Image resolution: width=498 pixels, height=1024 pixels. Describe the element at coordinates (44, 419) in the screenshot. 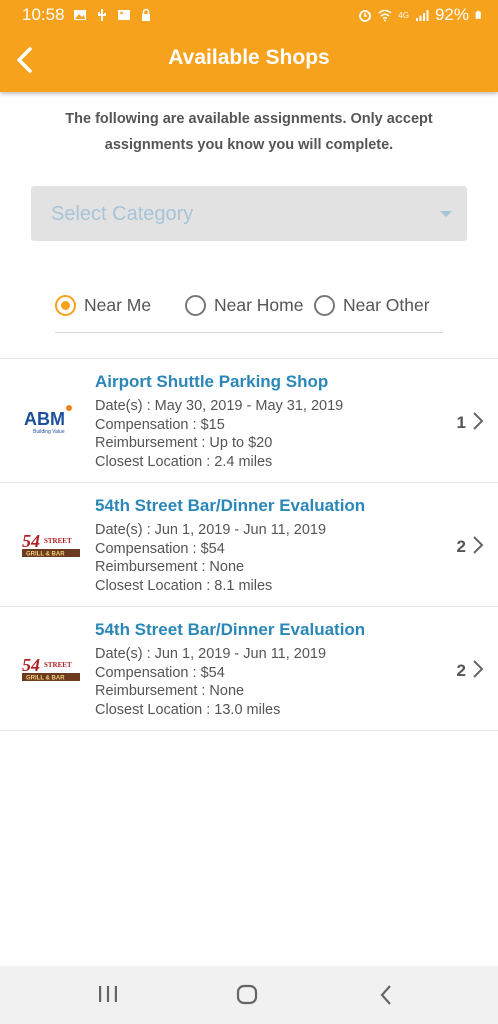

I see `svg-text: ABM` at that location.